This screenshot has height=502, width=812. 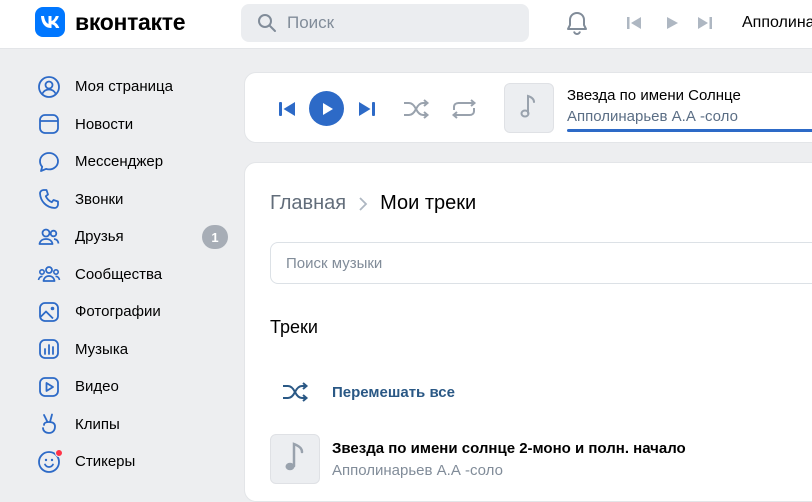 I want to click on clips-icon, so click(x=49, y=424).